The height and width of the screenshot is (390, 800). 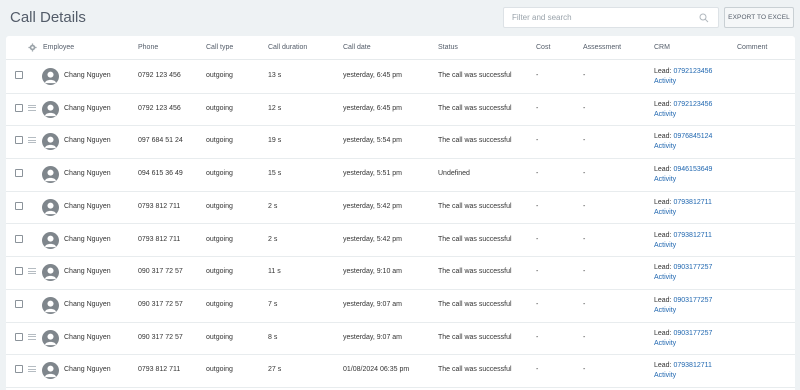 I want to click on column-header-call-date: Call date, so click(x=357, y=47).